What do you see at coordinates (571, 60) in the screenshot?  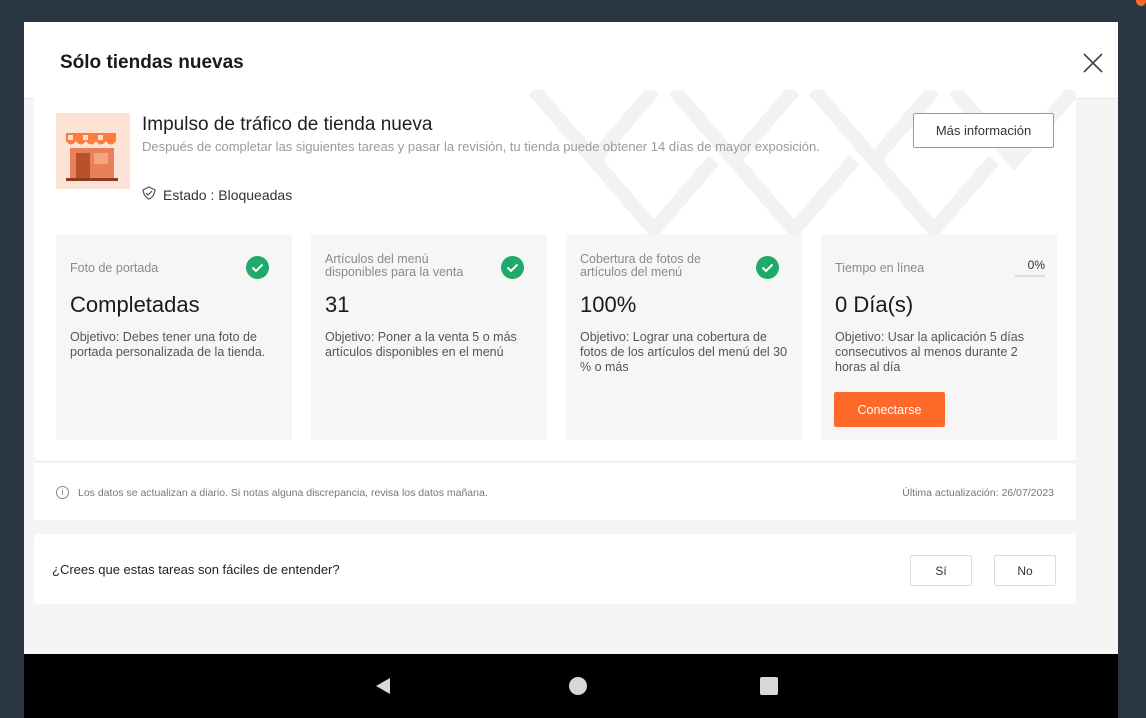 I see `modal-header: Sólo tiendas nuevas` at bounding box center [571, 60].